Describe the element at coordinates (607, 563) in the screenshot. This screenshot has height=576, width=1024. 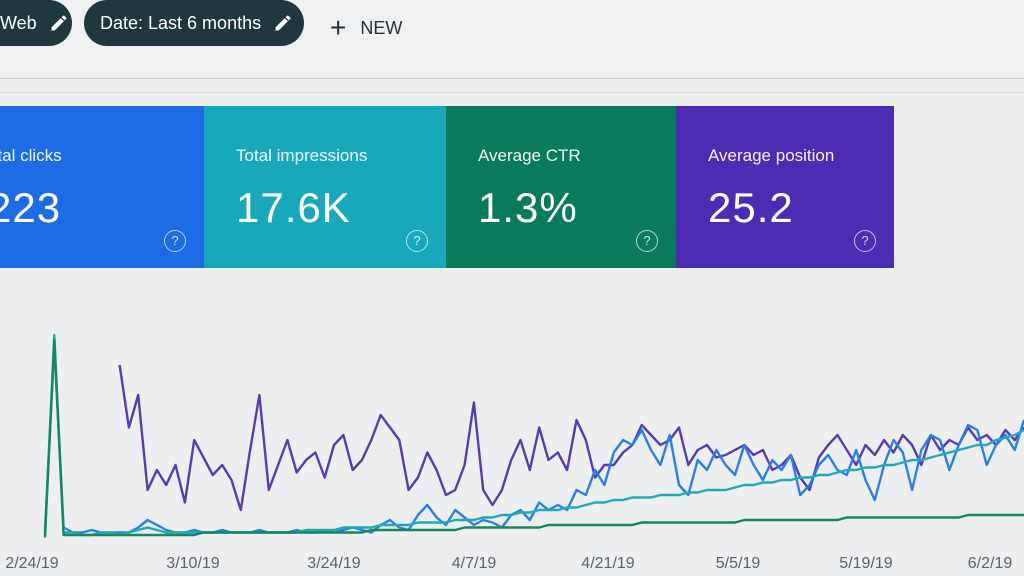
I see `x-tick-label: 4/21/19` at that location.